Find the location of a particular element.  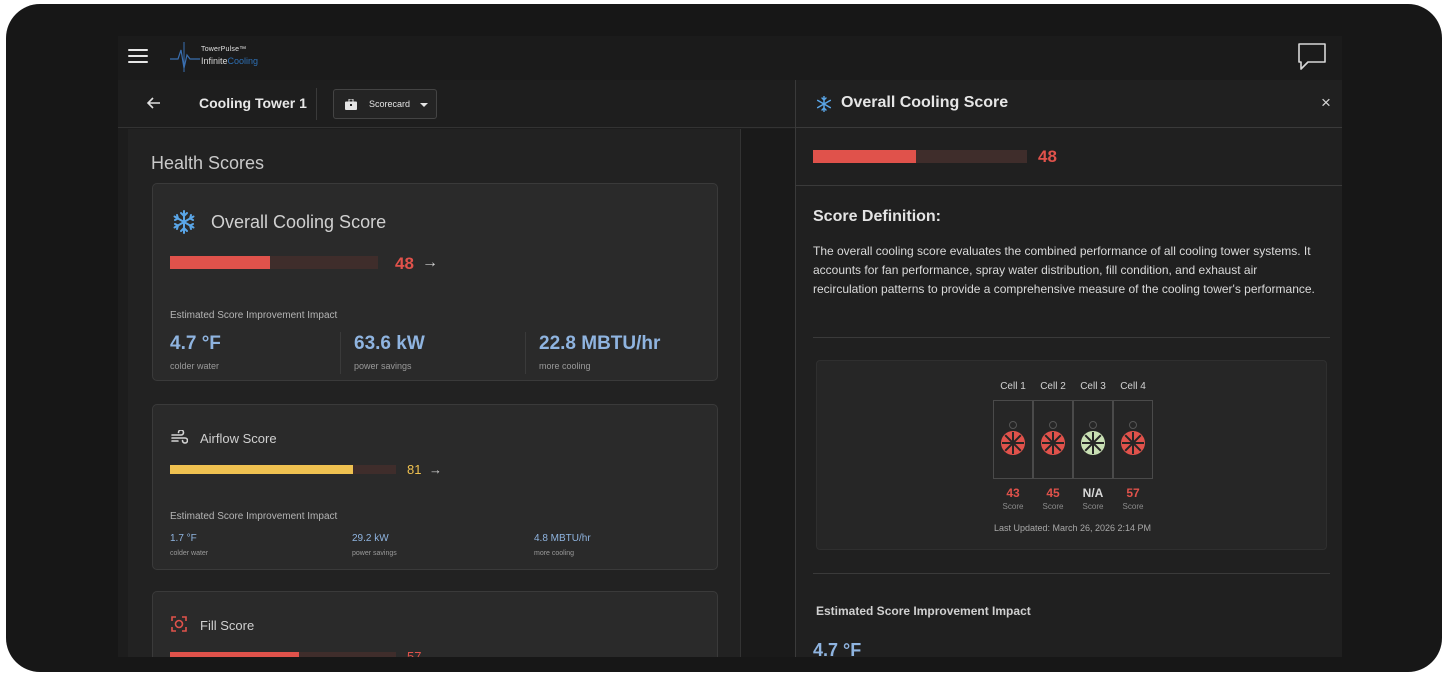

tower-header: Cooling Tower 1 Scorecard is located at coordinates (456, 104).